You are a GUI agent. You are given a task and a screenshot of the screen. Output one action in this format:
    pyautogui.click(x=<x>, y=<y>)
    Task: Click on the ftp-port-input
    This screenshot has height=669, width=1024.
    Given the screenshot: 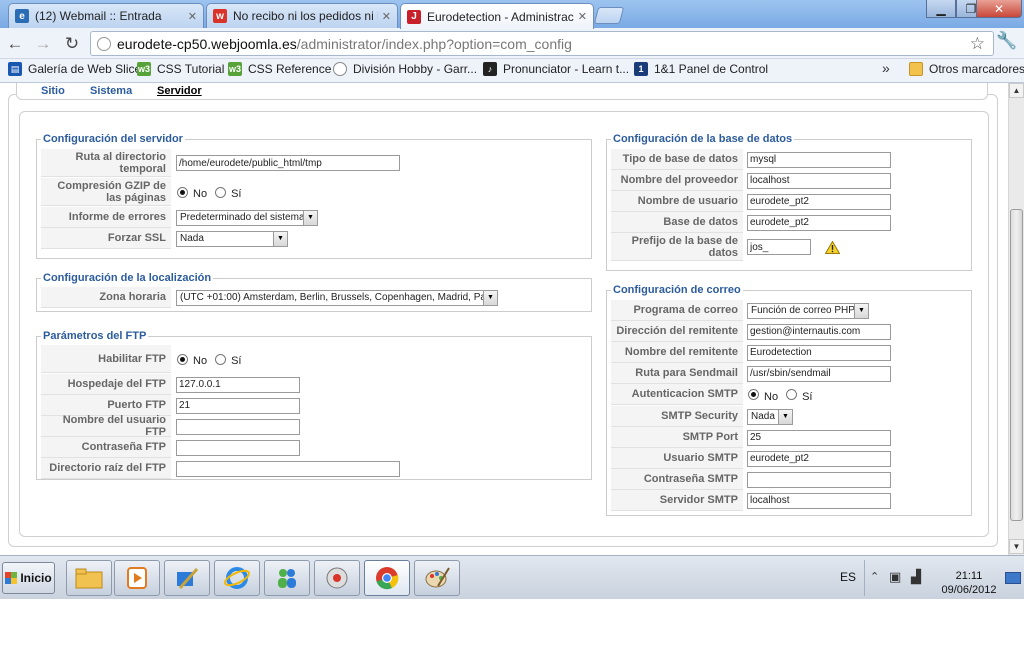 What is the action you would take?
    pyautogui.click(x=238, y=405)
    